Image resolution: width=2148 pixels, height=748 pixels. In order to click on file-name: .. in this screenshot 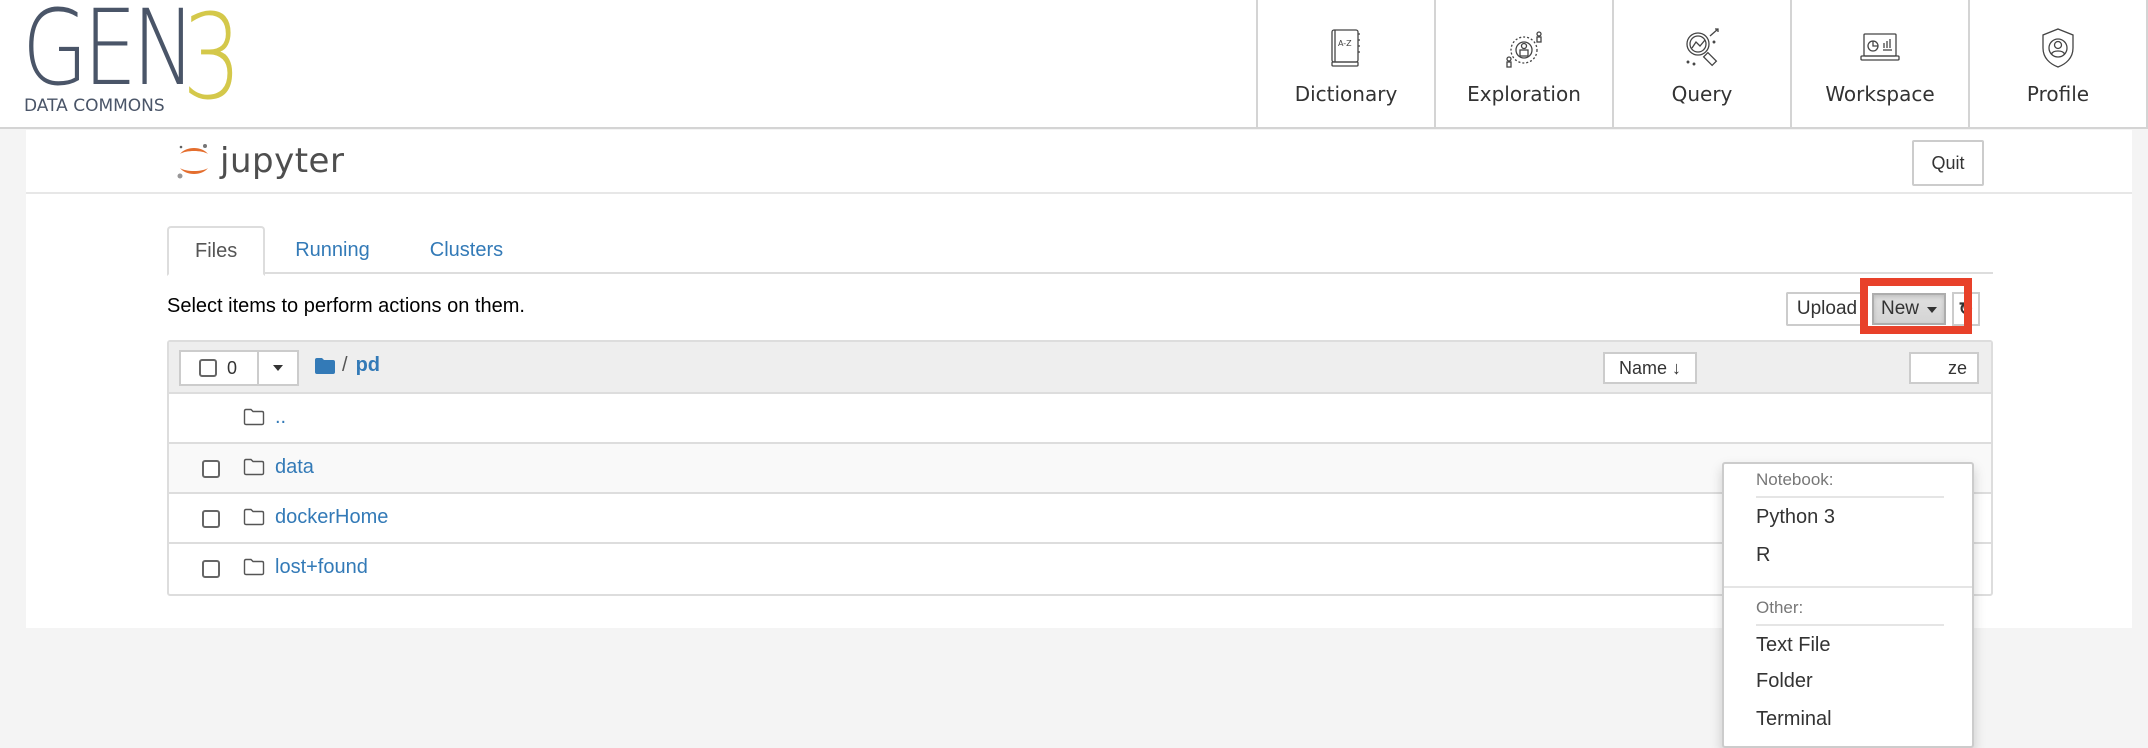, I will do `click(280, 417)`.